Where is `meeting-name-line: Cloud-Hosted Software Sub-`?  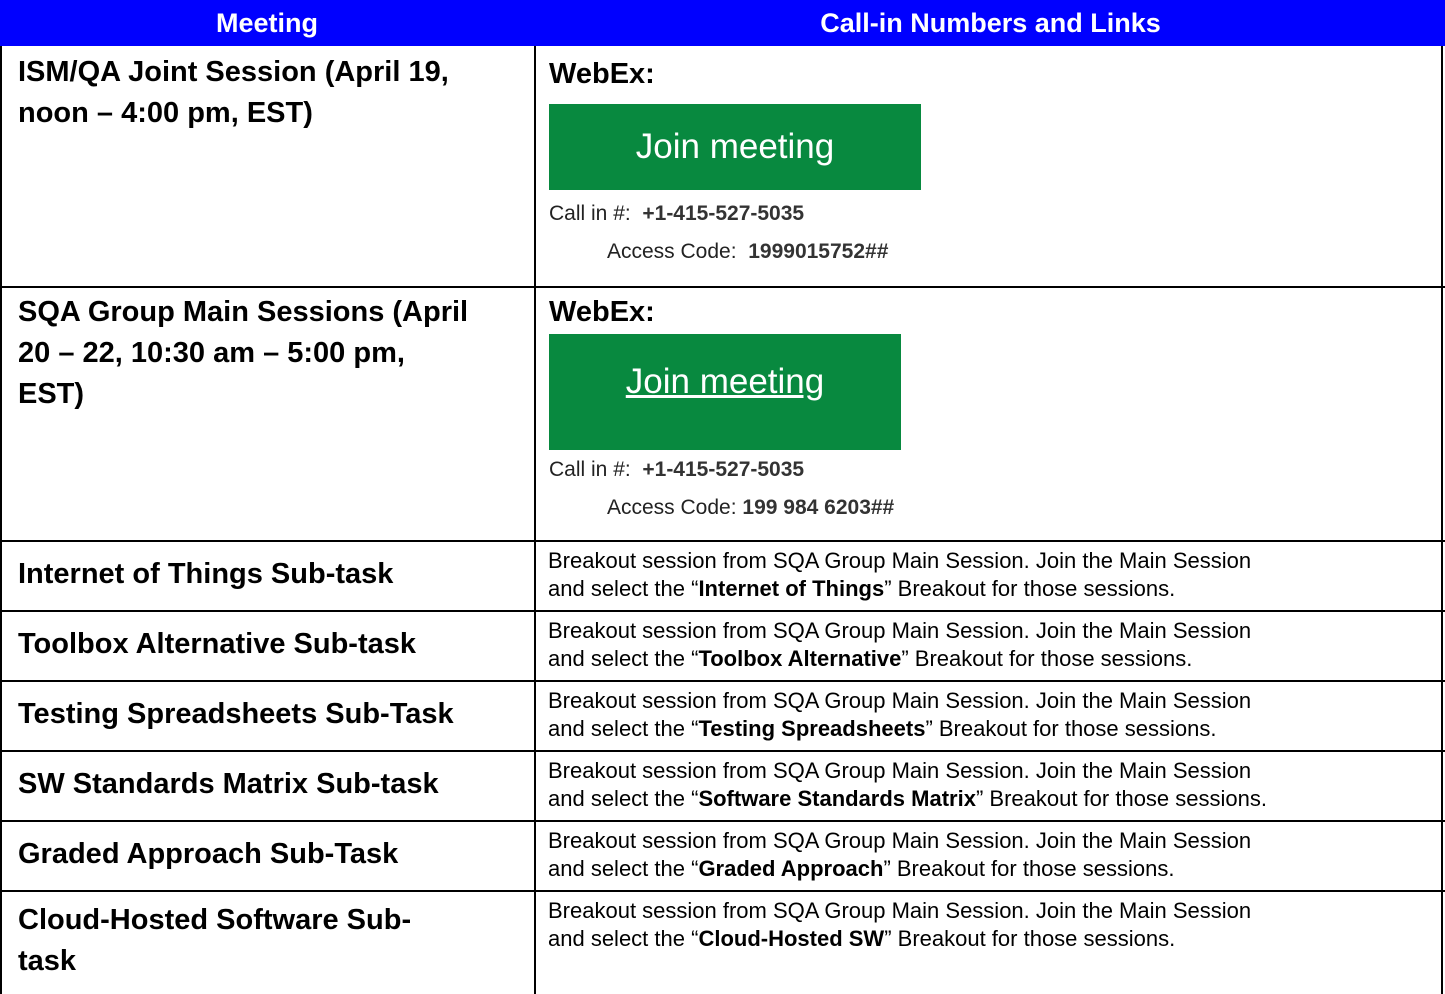 meeting-name-line: Cloud-Hosted Software Sub- is located at coordinates (215, 920).